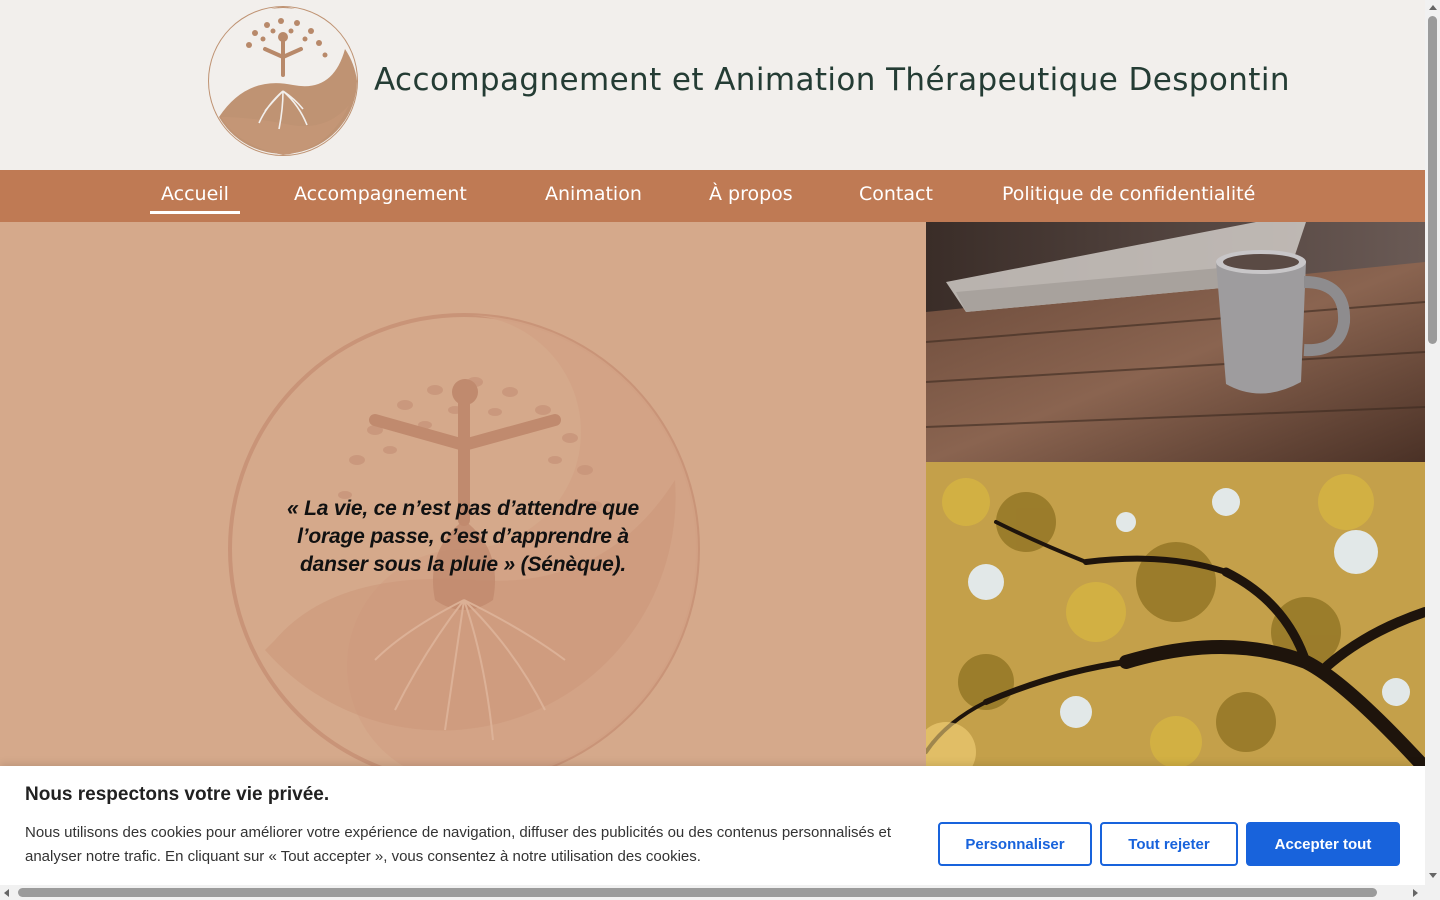 The width and height of the screenshot is (1440, 900). I want to click on scrollbar-corner, so click(1432, 892).